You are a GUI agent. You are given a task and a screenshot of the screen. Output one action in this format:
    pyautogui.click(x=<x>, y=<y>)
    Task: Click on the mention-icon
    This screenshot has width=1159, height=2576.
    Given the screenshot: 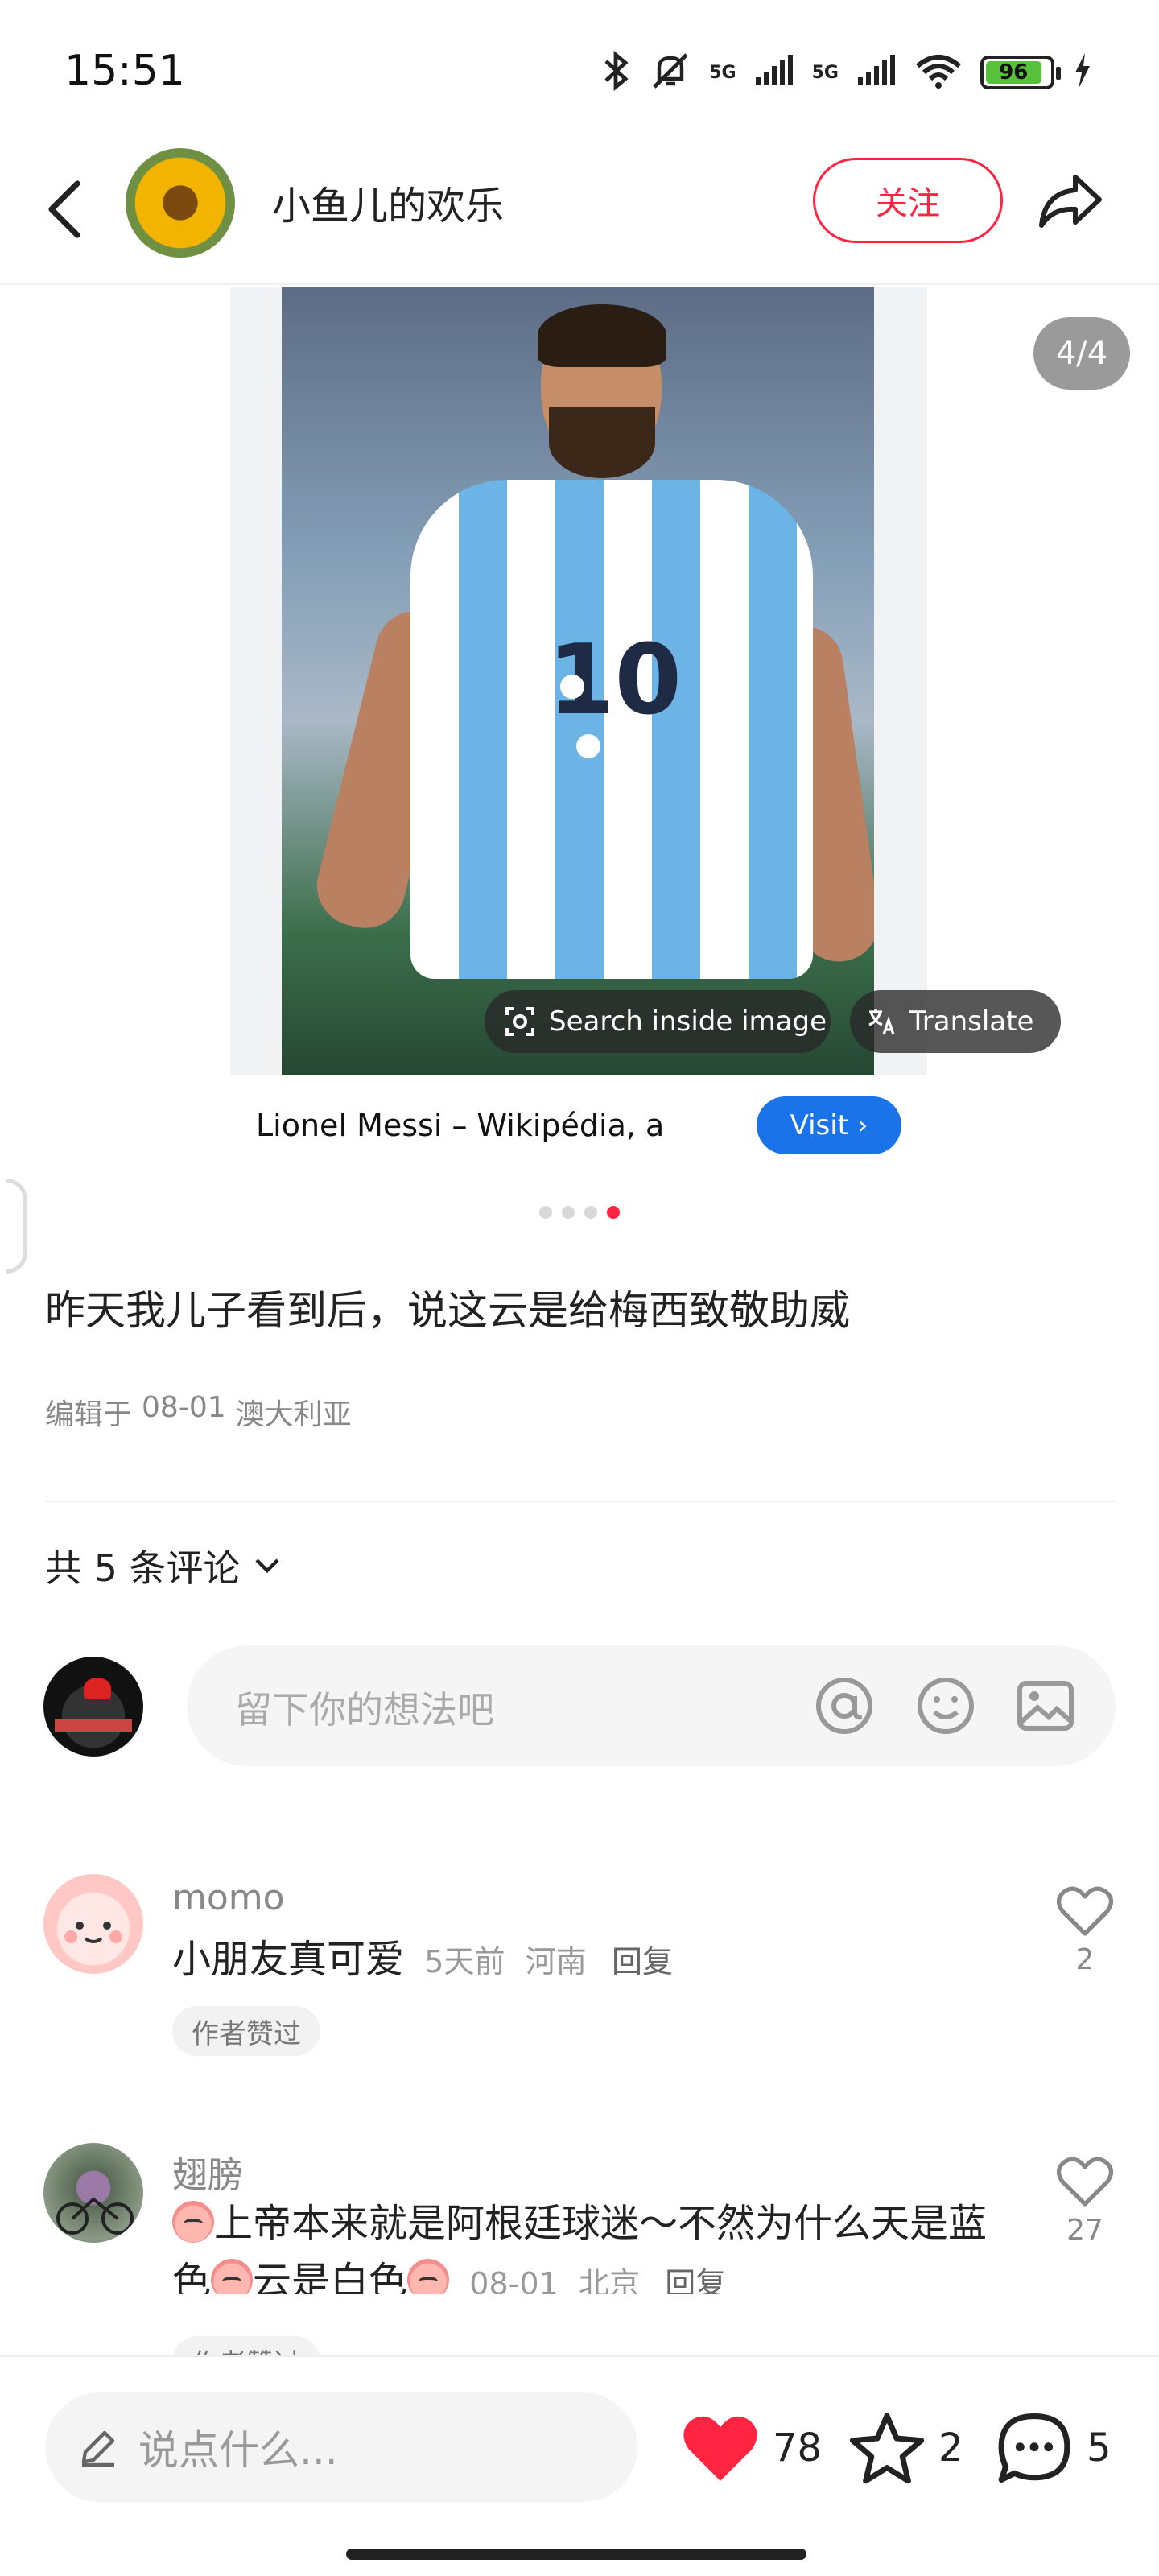 What is the action you would take?
    pyautogui.click(x=844, y=1706)
    